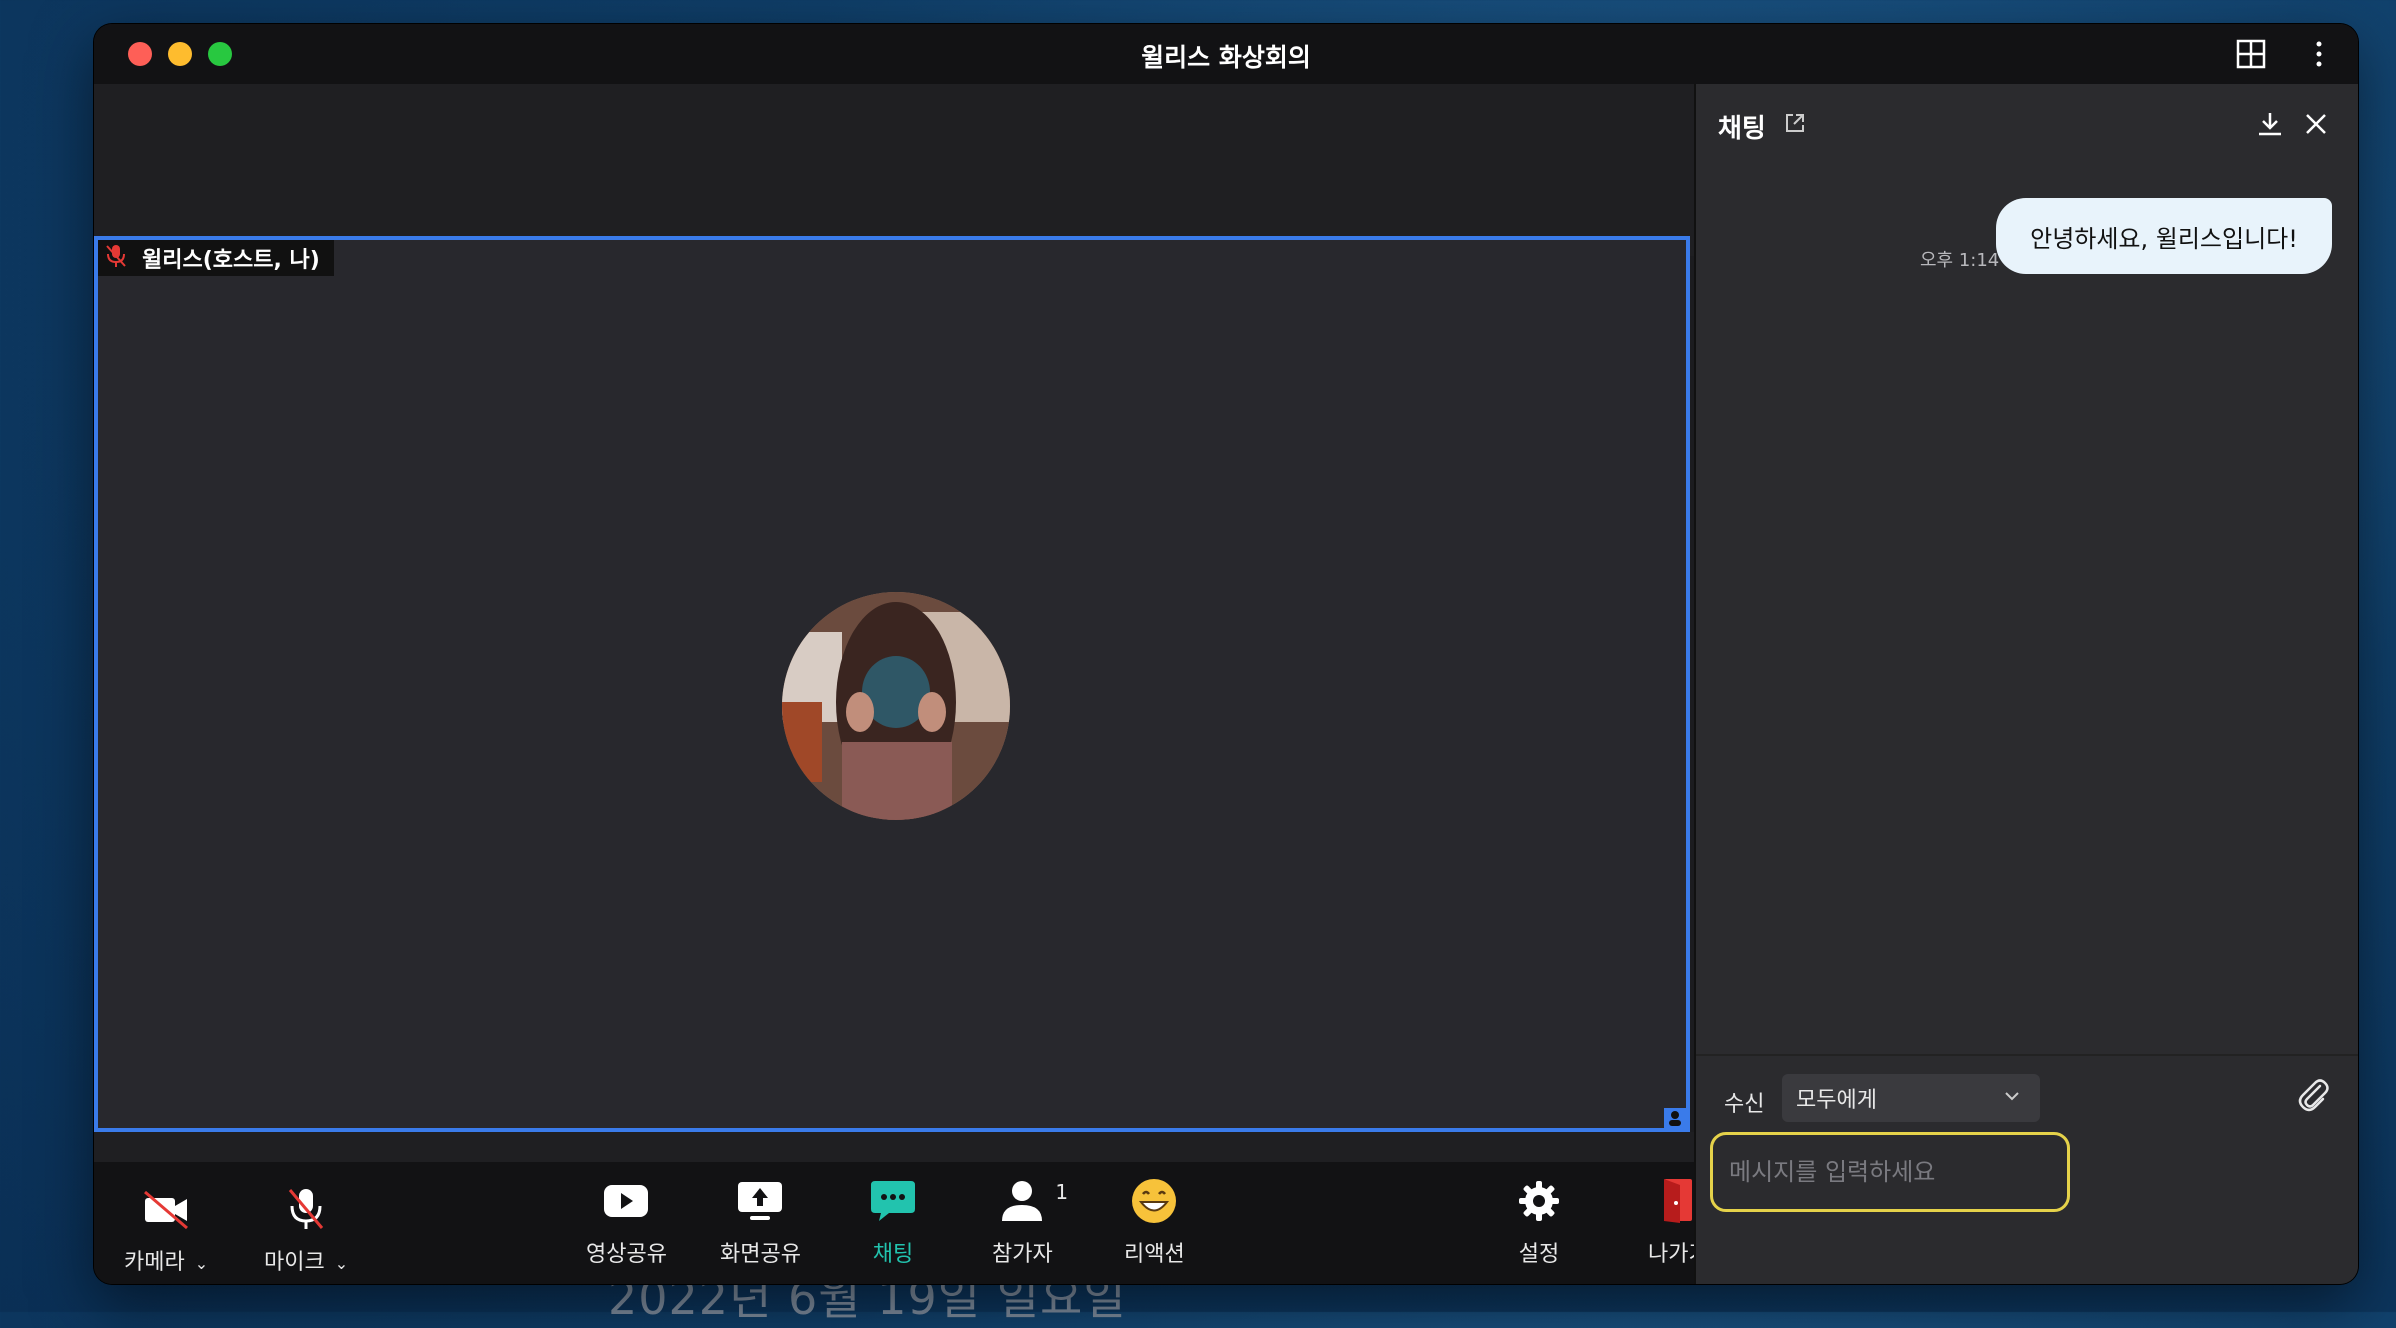 This screenshot has width=2396, height=1328. What do you see at coordinates (1742, 129) in the screenshot?
I see `chat-panel-title: 채팅` at bounding box center [1742, 129].